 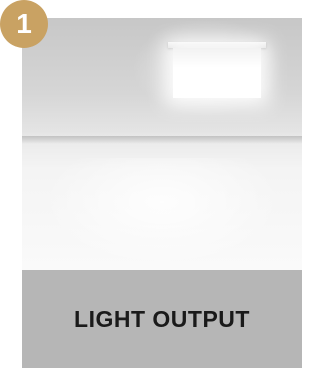 I want to click on step-number-badge: 1, so click(x=24, y=24).